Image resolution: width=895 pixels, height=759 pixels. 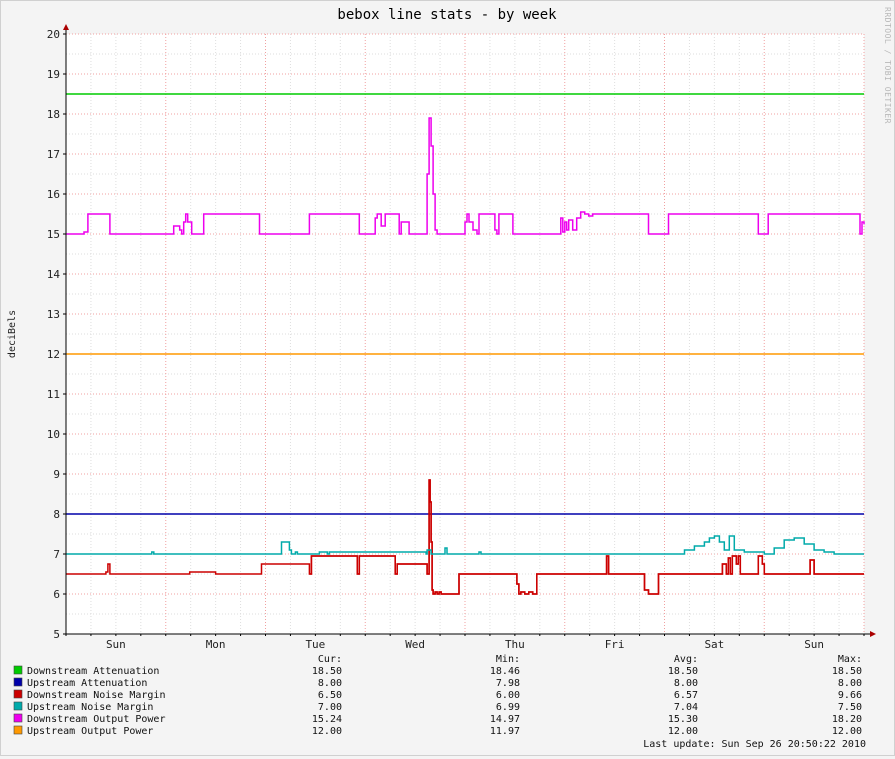 I want to click on legend-value-max: 12.00, so click(x=847, y=731).